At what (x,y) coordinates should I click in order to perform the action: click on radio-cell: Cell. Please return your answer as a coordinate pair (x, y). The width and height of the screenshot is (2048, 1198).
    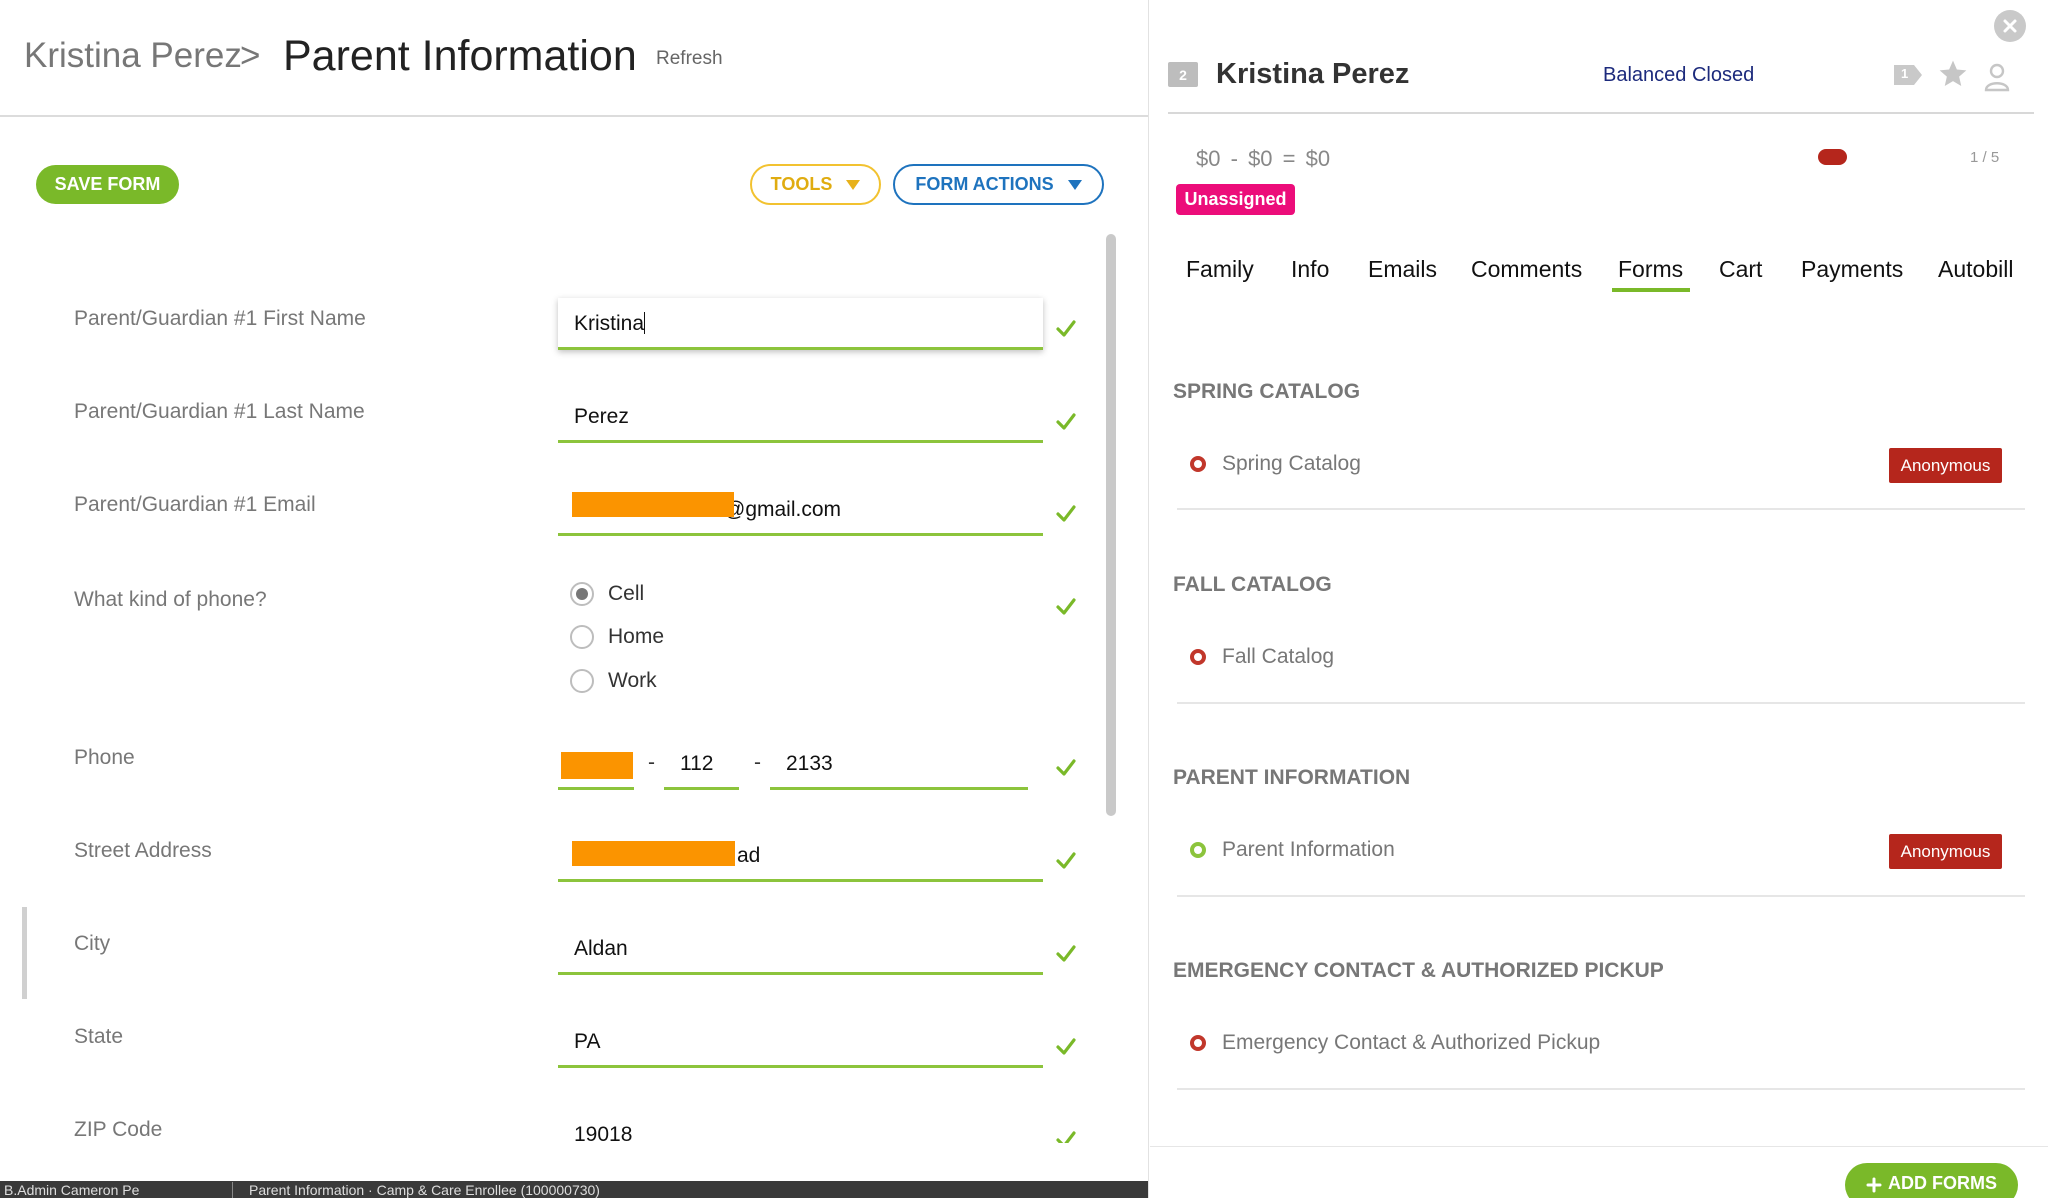
    Looking at the image, I should click on (607, 594).